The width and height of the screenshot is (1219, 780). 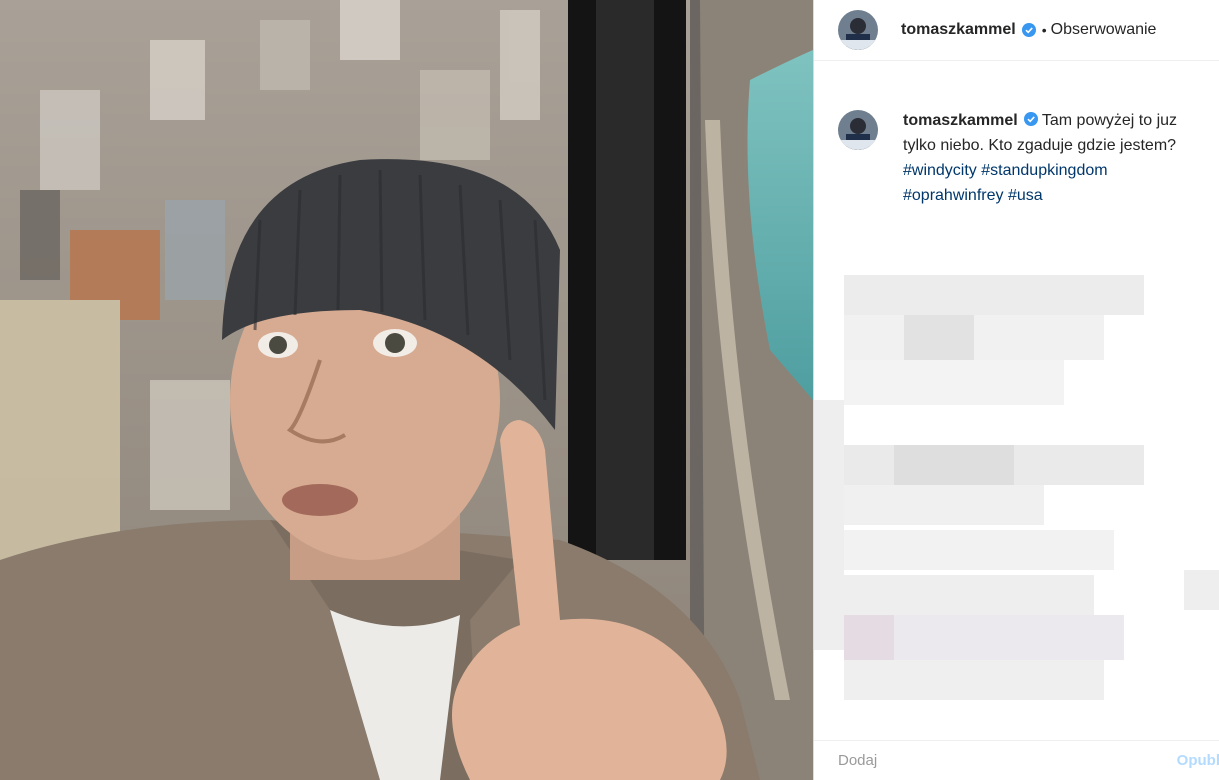 I want to click on caption-username: tomaszkammel, so click(x=960, y=120).